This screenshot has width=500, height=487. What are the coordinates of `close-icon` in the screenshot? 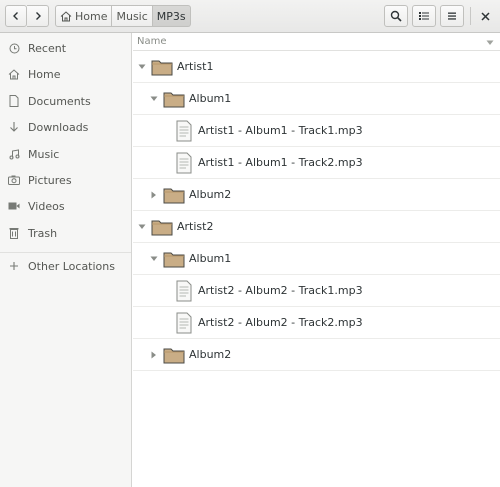 It's located at (485, 16).